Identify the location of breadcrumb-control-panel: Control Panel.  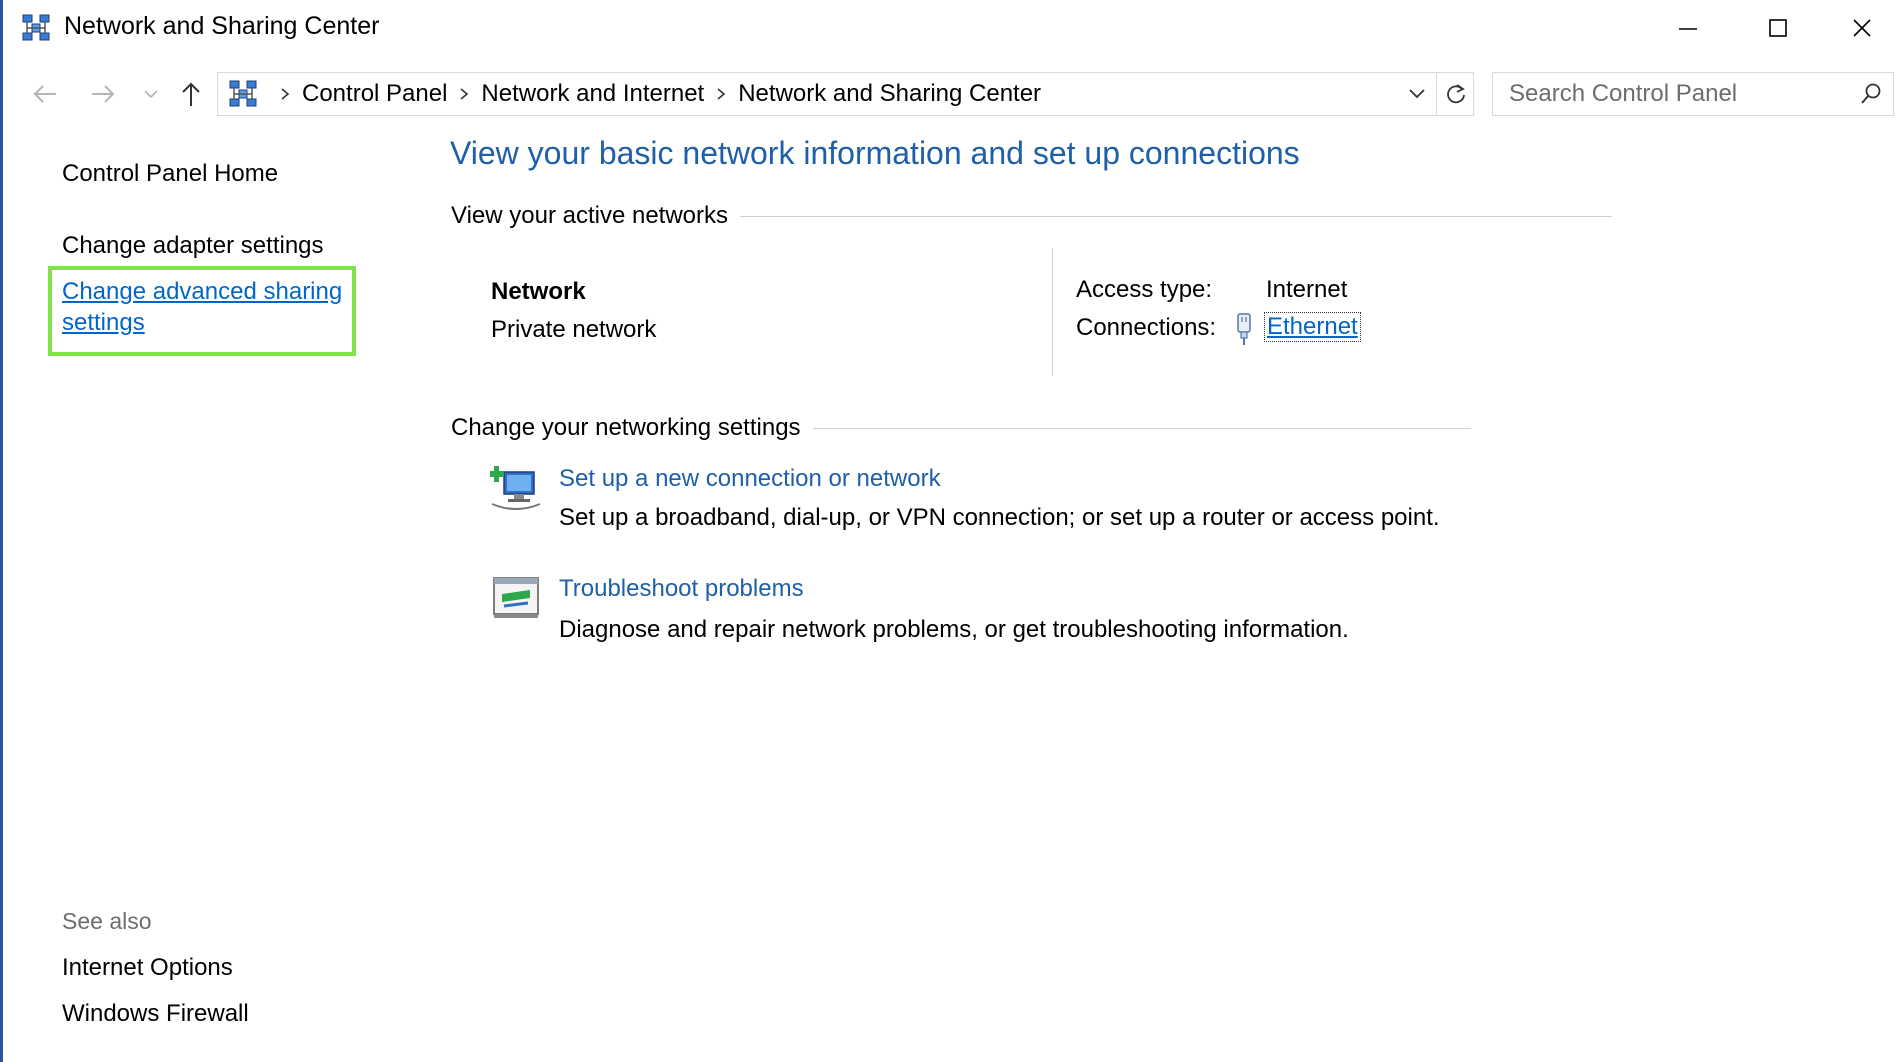
(374, 94).